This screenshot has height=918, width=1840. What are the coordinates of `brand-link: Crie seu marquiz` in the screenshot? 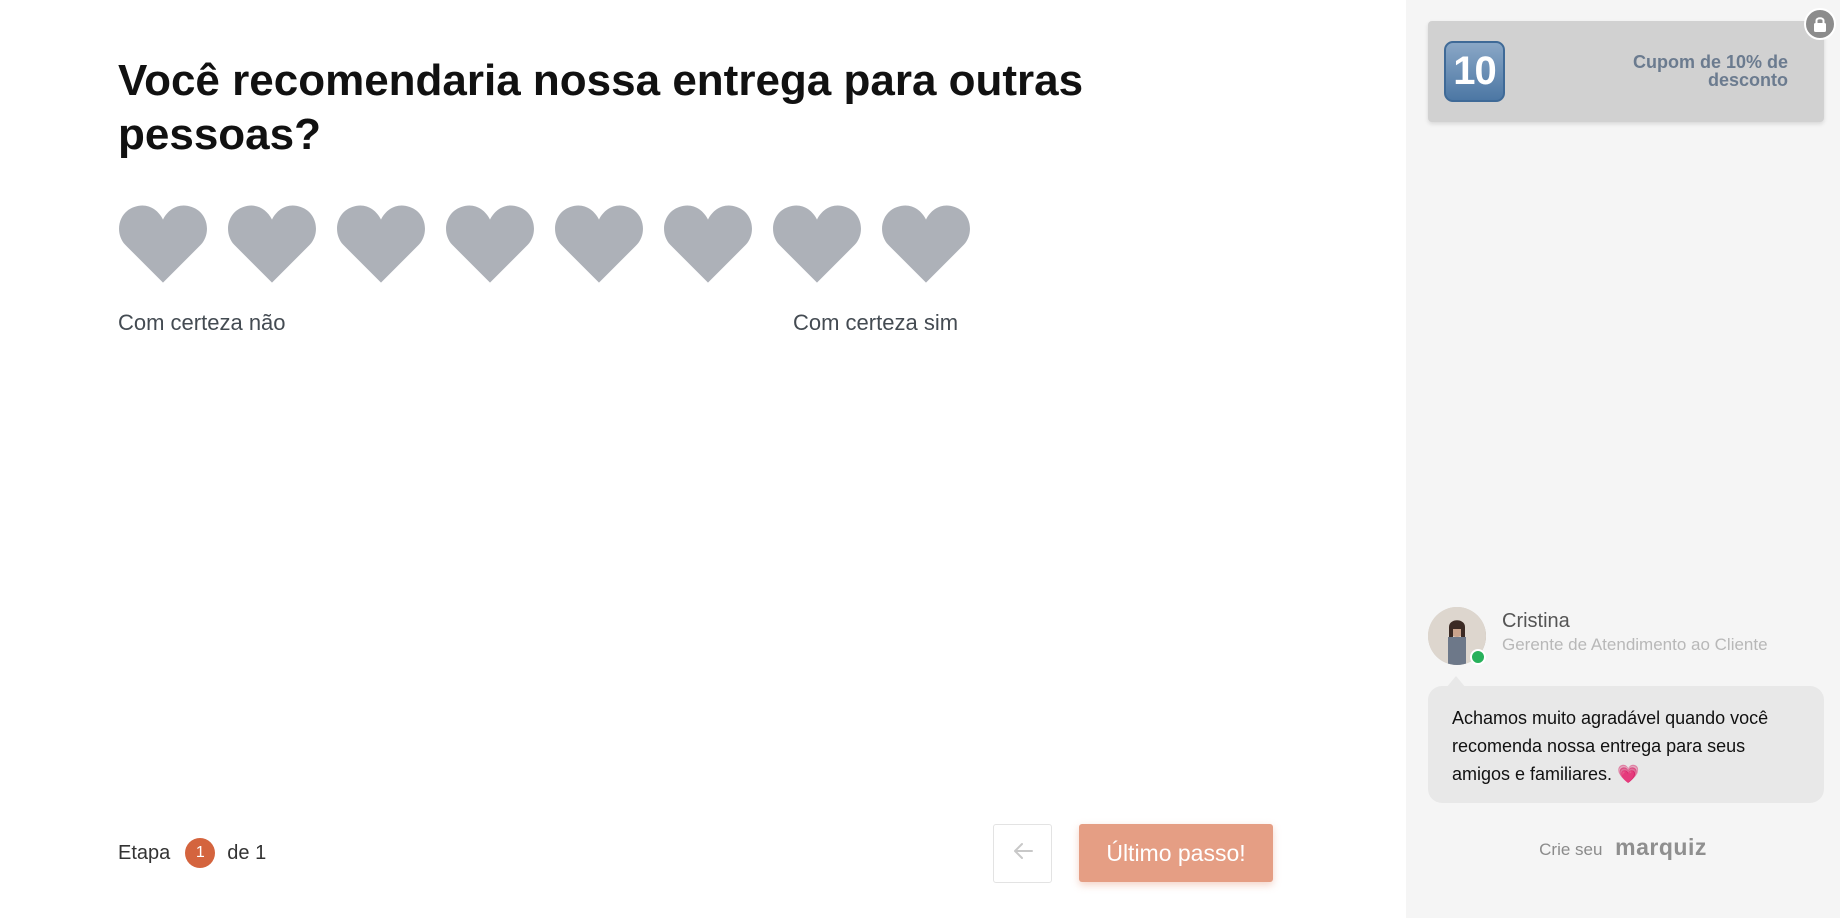 It's located at (1623, 847).